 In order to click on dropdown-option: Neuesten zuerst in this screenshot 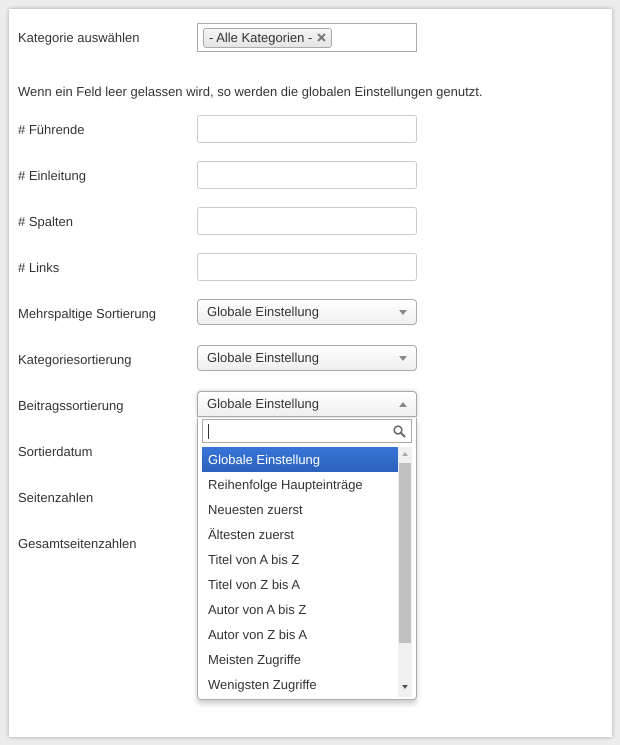, I will do `click(300, 509)`.